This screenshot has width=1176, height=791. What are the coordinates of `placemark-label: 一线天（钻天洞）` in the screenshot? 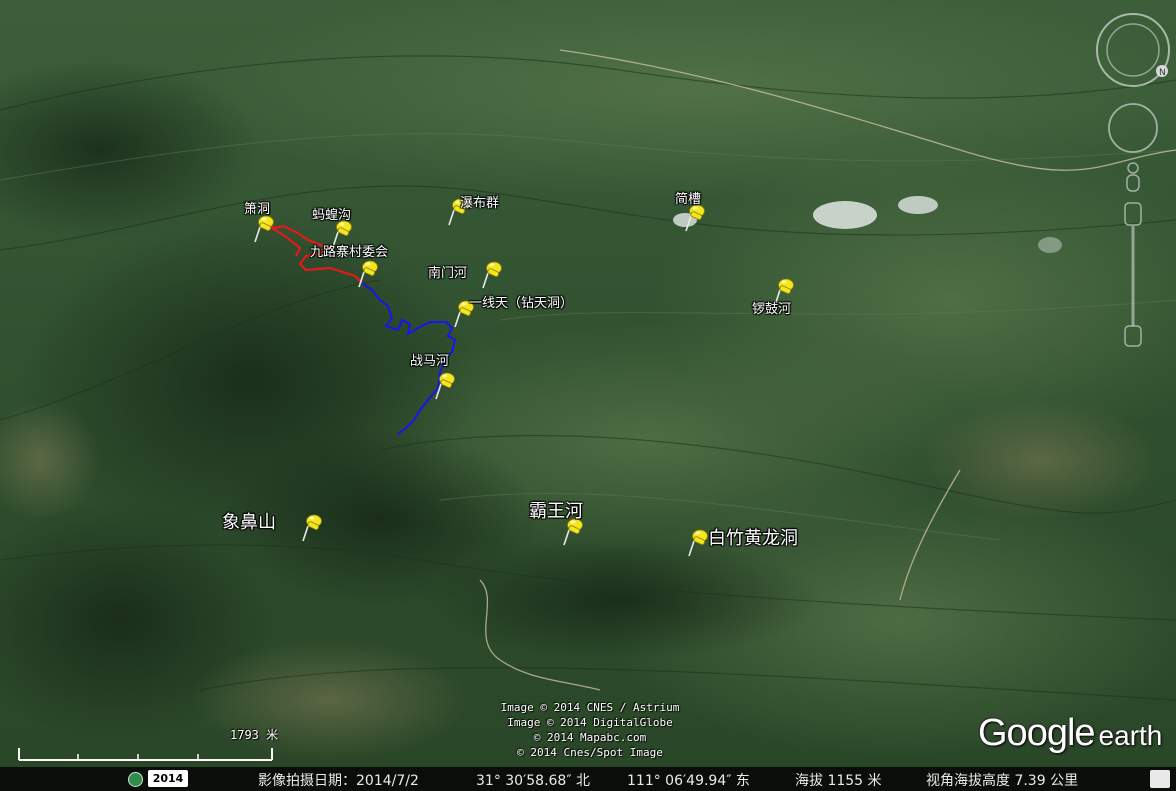 It's located at (521, 301).